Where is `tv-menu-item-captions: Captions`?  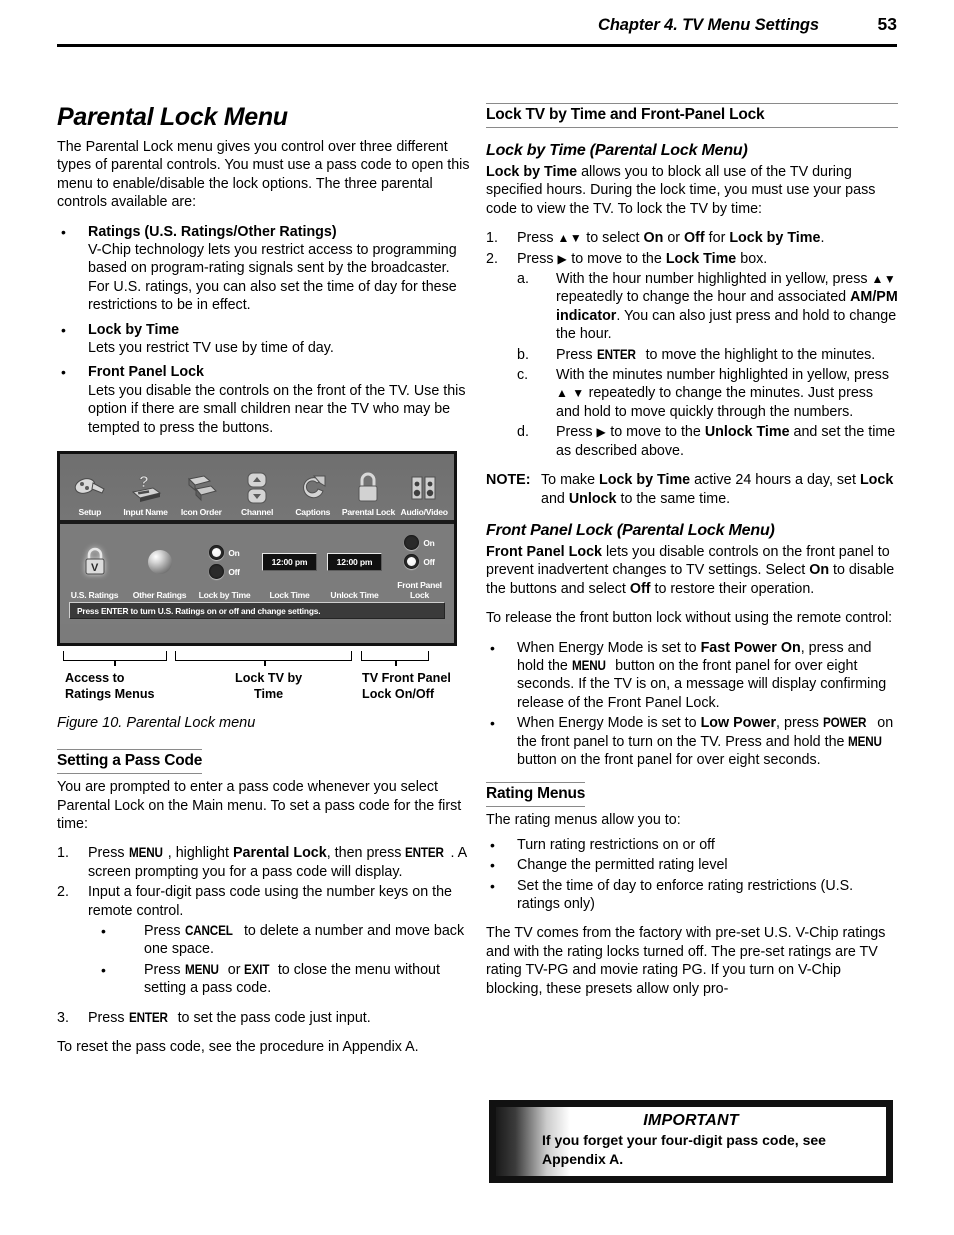 tv-menu-item-captions: Captions is located at coordinates (313, 494).